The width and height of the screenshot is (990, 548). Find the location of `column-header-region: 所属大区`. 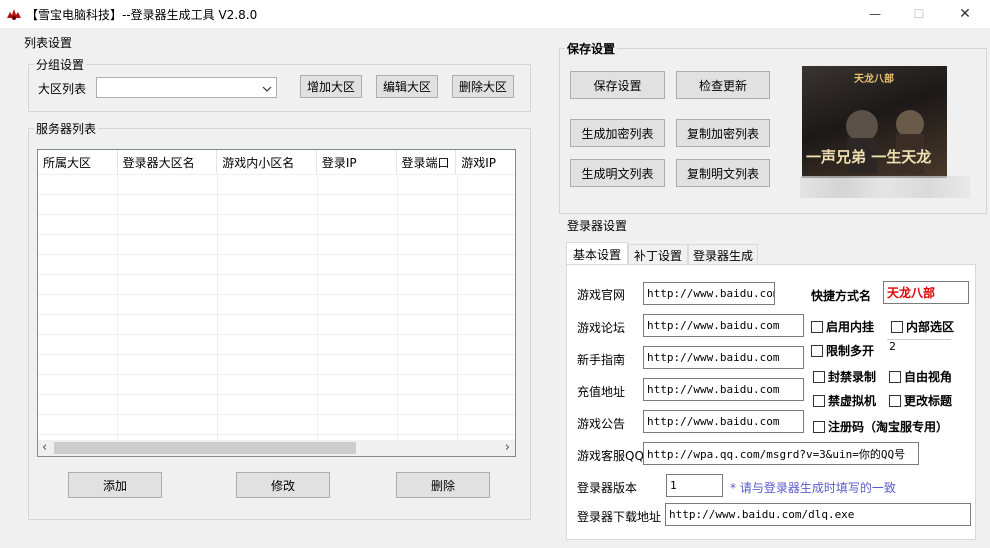

column-header-region: 所属大区 is located at coordinates (78, 162).